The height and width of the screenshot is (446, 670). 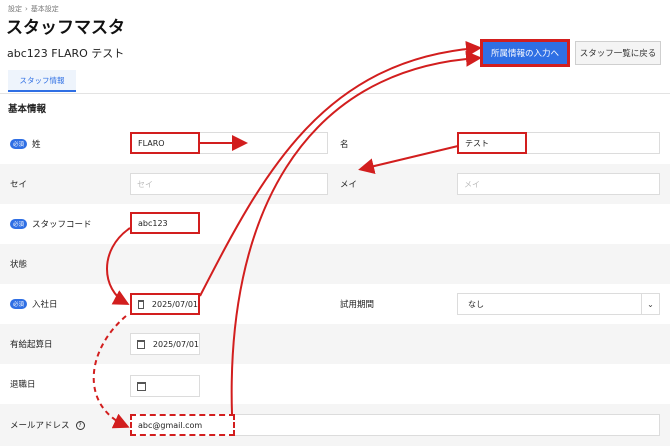 I want to click on form-row-kana: セイ セイ メイ メイ, so click(x=335, y=184).